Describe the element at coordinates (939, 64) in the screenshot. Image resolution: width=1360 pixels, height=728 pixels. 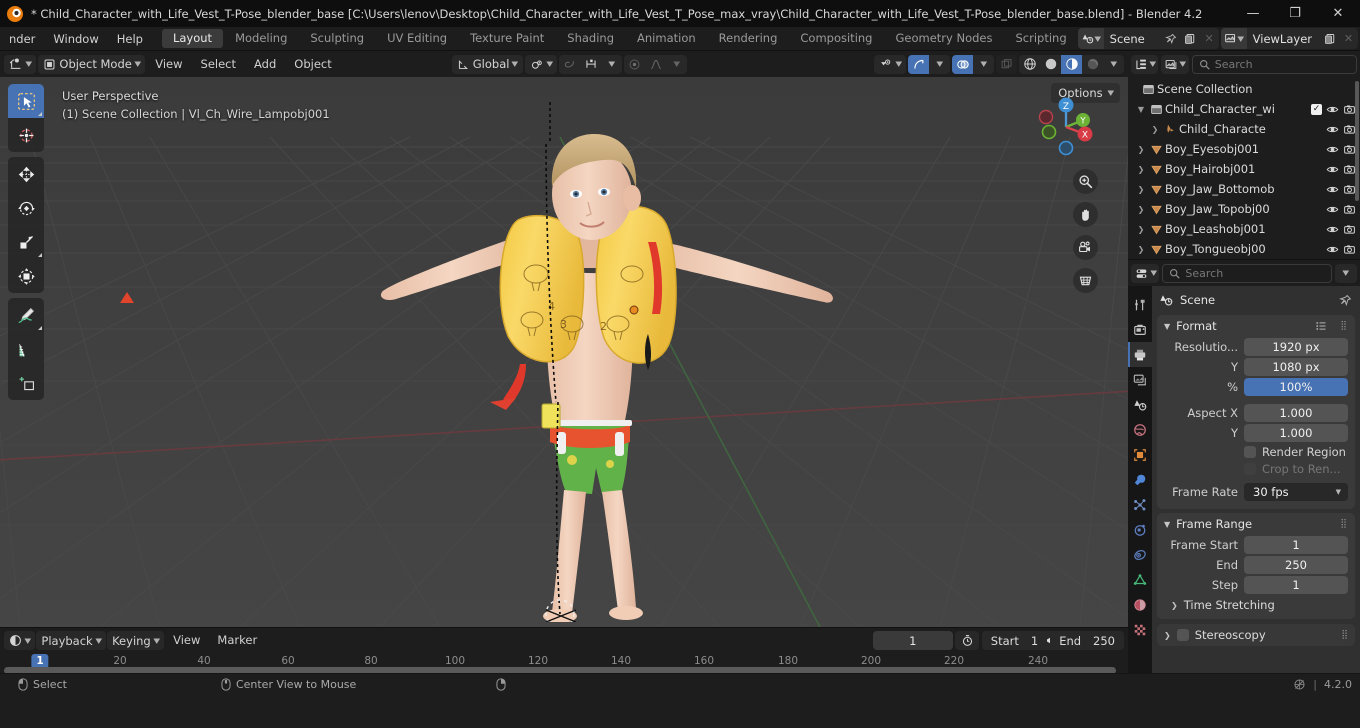
I see `gizmo-dropdown: ▼` at that location.